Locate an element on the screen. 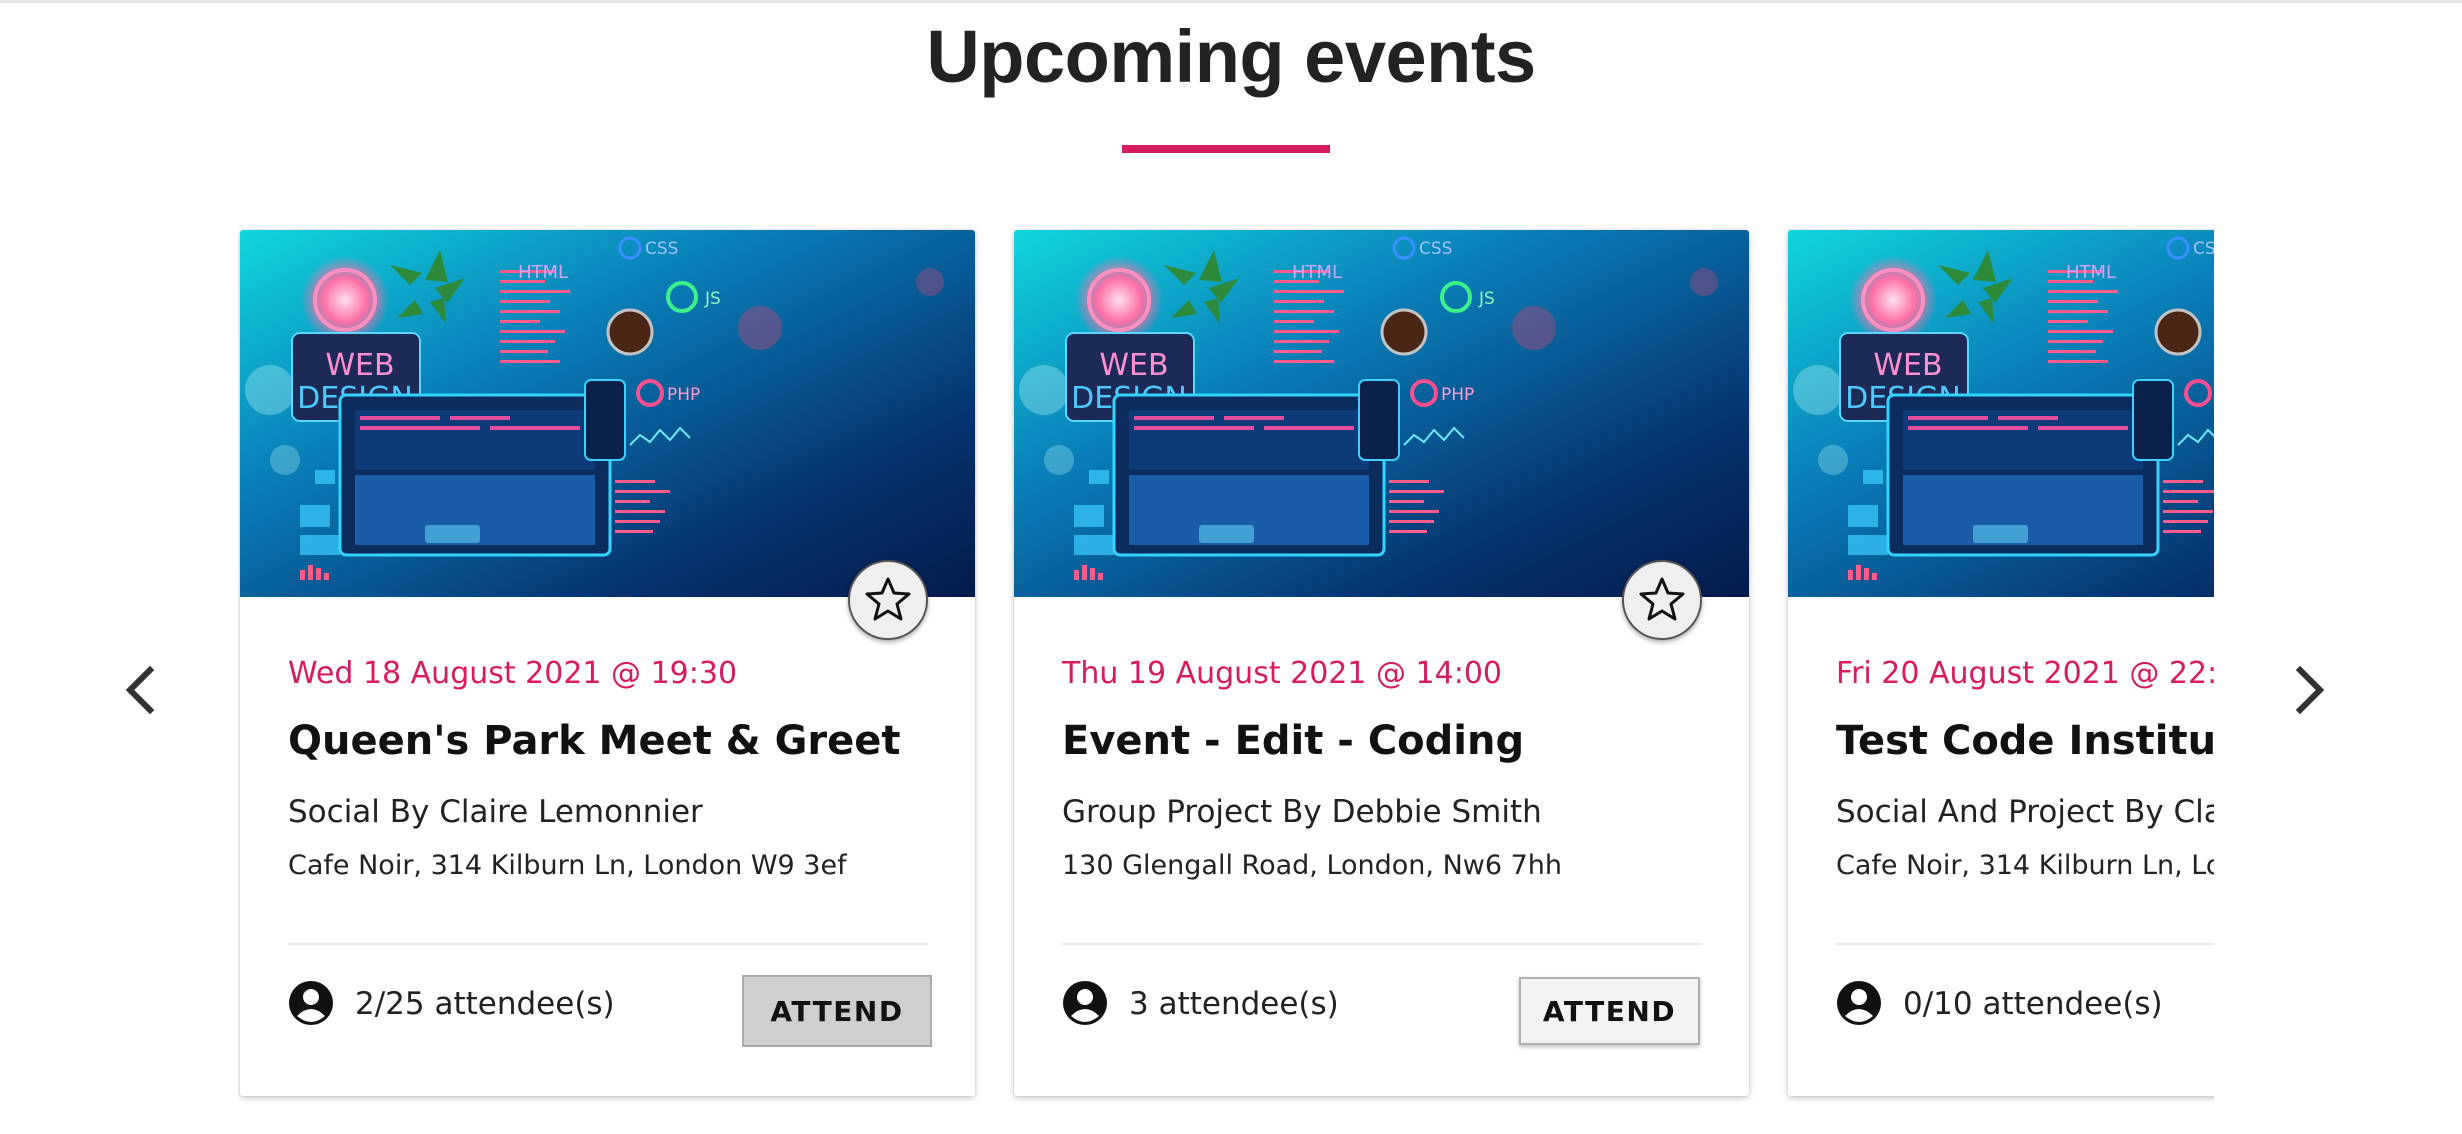 The width and height of the screenshot is (2462, 1134). event-organiser: Social And Project By Claire is located at coordinates (2025, 812).